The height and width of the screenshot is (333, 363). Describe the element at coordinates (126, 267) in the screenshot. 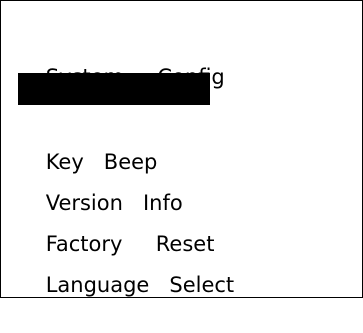

I see `menu-item-language-select: Language Select` at that location.